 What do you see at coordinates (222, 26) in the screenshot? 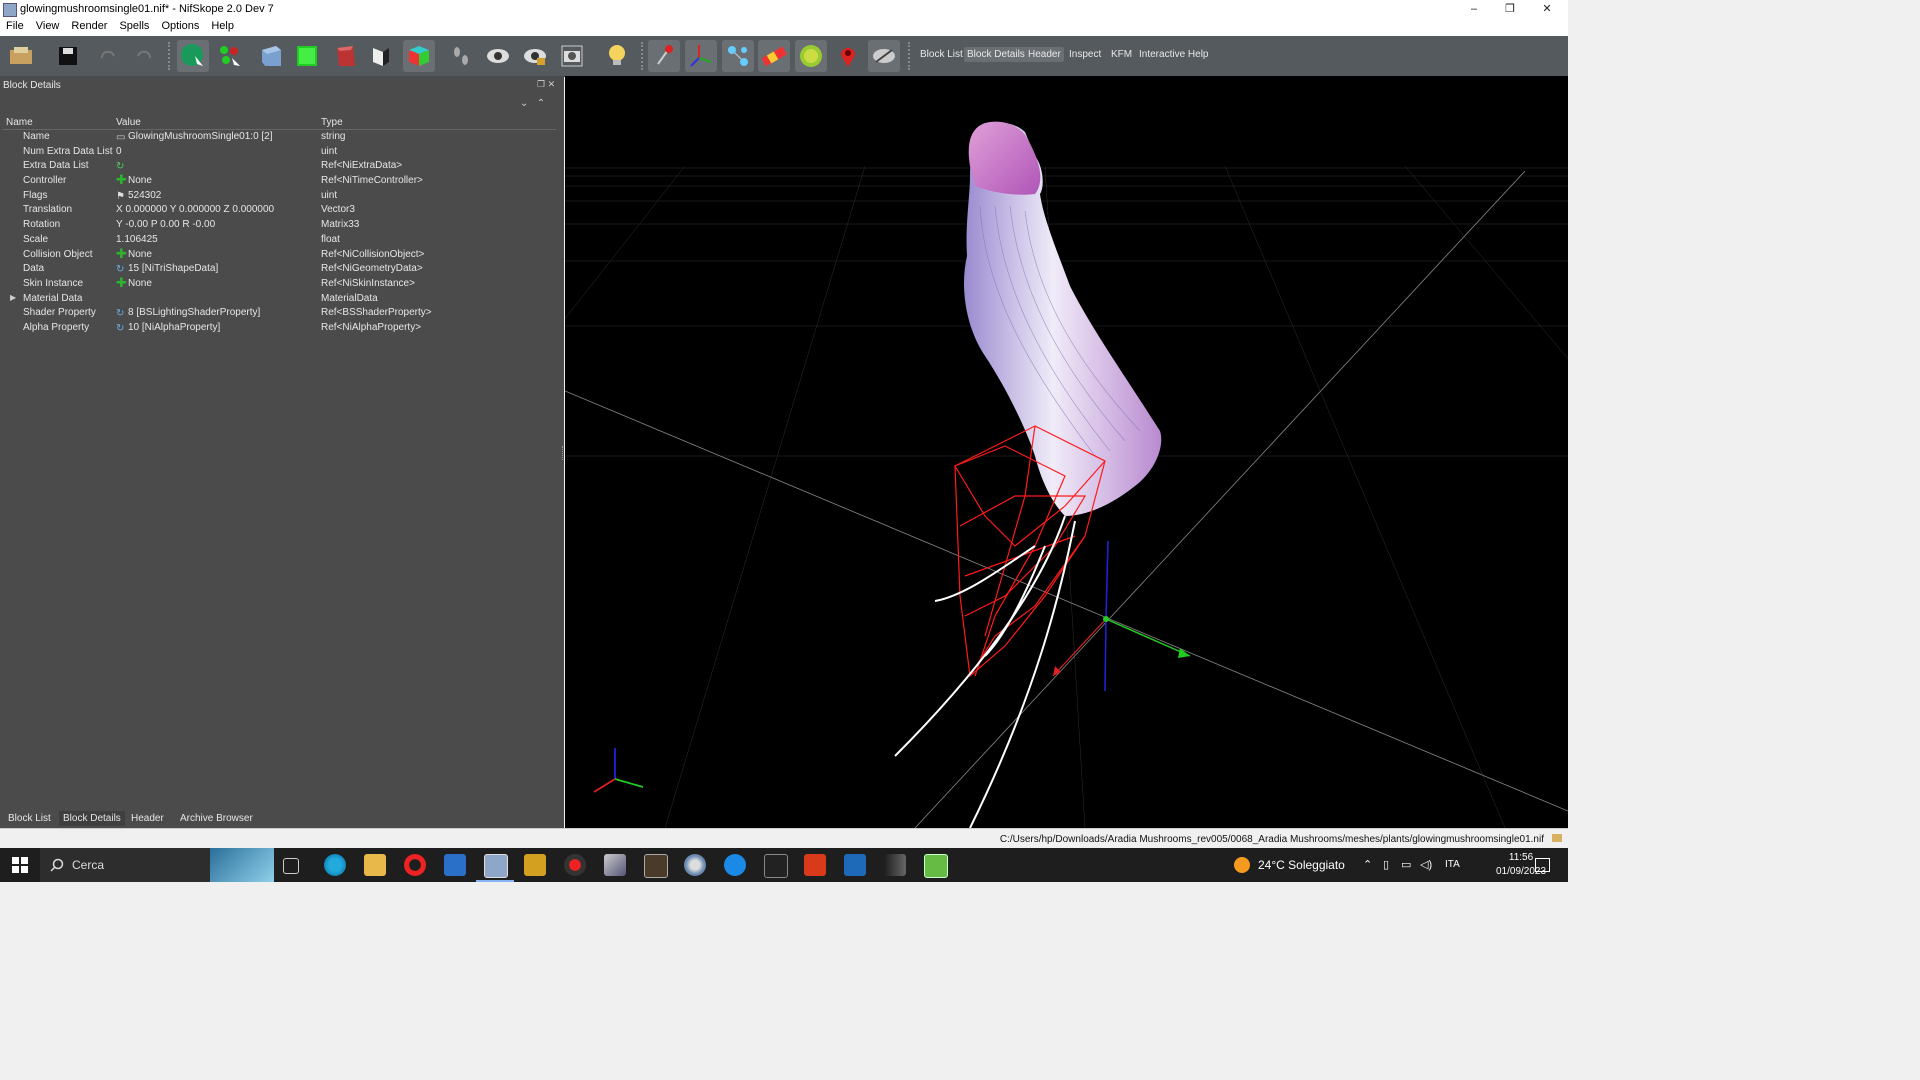
I see `menu-help: Help` at bounding box center [222, 26].